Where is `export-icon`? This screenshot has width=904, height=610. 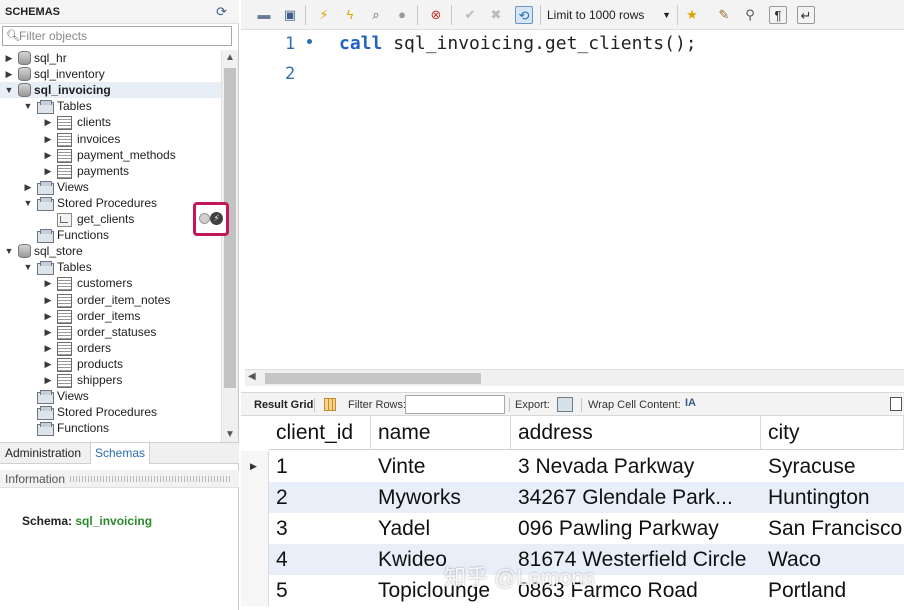
export-icon is located at coordinates (565, 404).